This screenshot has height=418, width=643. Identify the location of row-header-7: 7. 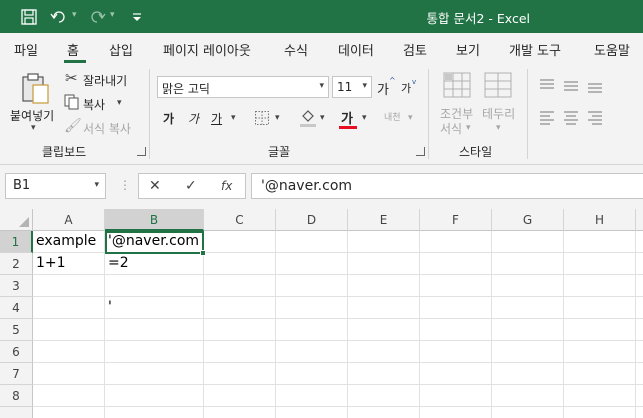
(16, 374).